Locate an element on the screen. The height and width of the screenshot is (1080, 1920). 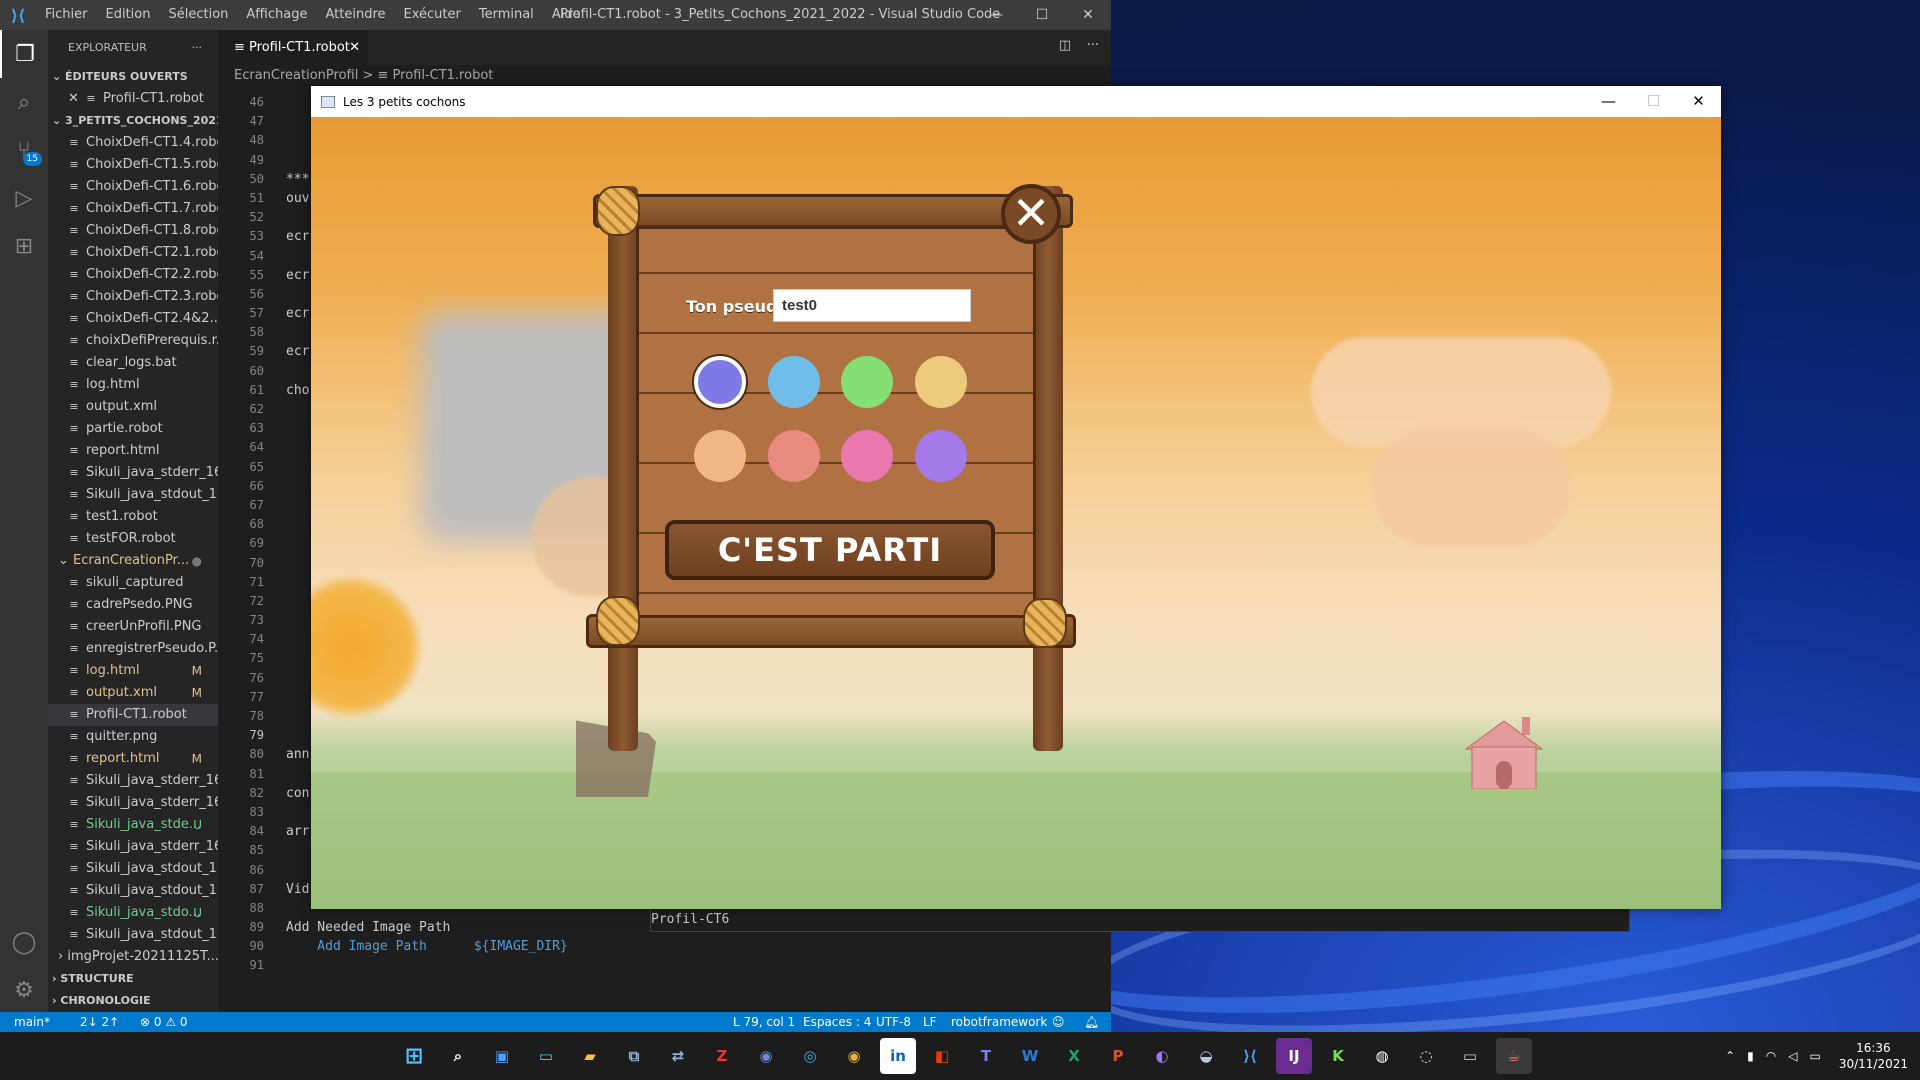
file-item: ≡ ChoixDefi-CT1.8.robot is located at coordinates (133, 231).